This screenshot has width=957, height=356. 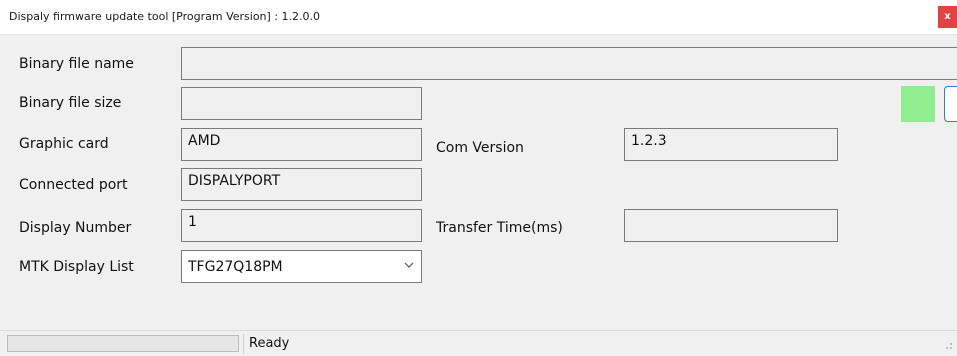 I want to click on chevron-down-icon, so click(x=409, y=265).